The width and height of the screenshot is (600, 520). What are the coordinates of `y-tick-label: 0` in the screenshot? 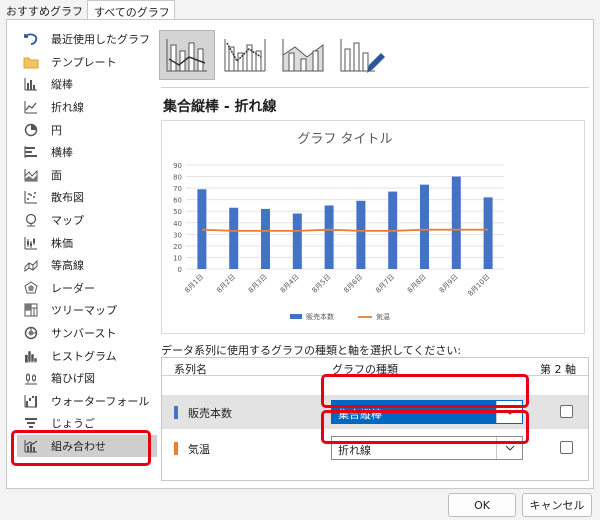 It's located at (180, 270).